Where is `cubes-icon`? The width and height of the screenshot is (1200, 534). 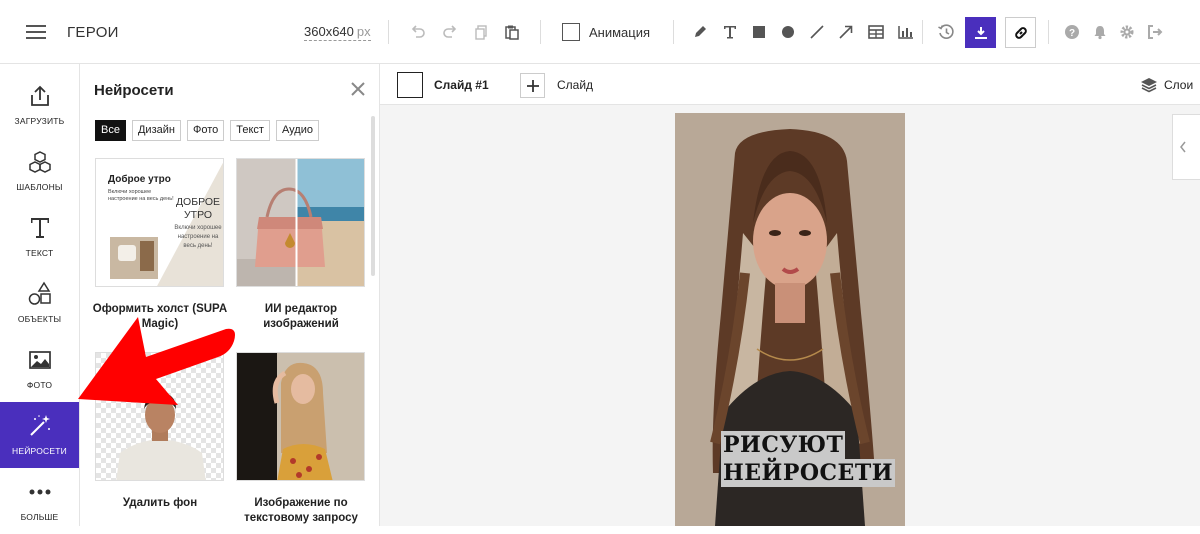
cubes-icon is located at coordinates (40, 162).